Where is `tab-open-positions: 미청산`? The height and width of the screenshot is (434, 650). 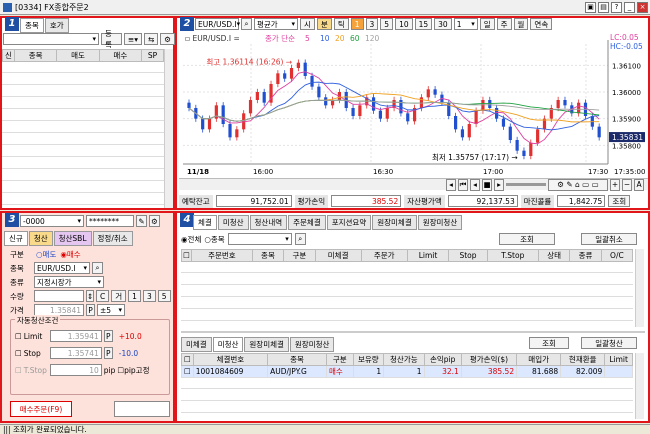 tab-open-positions: 미청산 is located at coordinates (233, 222).